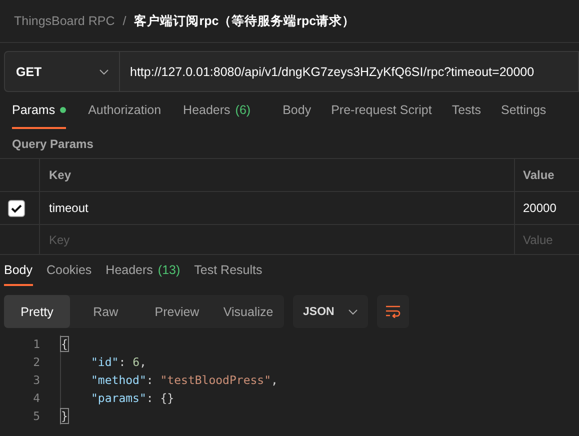 This screenshot has width=579, height=436. I want to click on code-line: {, so click(64, 344).